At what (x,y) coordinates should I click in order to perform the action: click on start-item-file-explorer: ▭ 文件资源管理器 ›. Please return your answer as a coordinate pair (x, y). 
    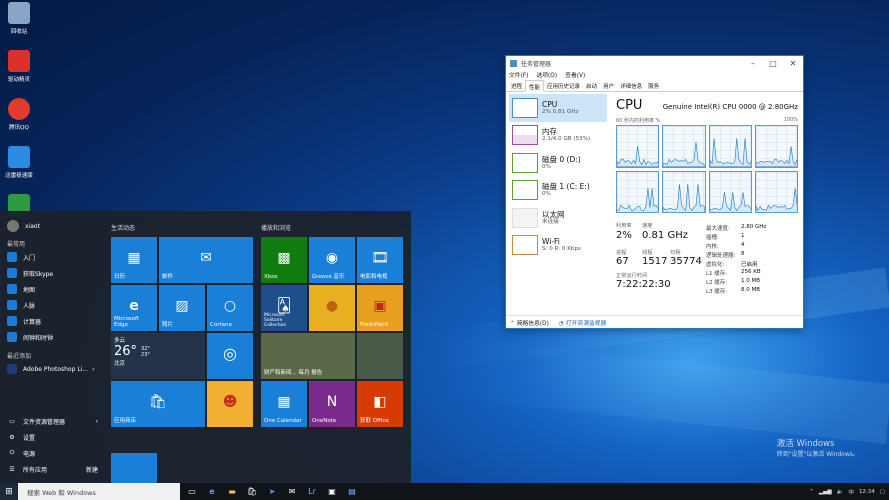
    Looking at the image, I should click on (52, 421).